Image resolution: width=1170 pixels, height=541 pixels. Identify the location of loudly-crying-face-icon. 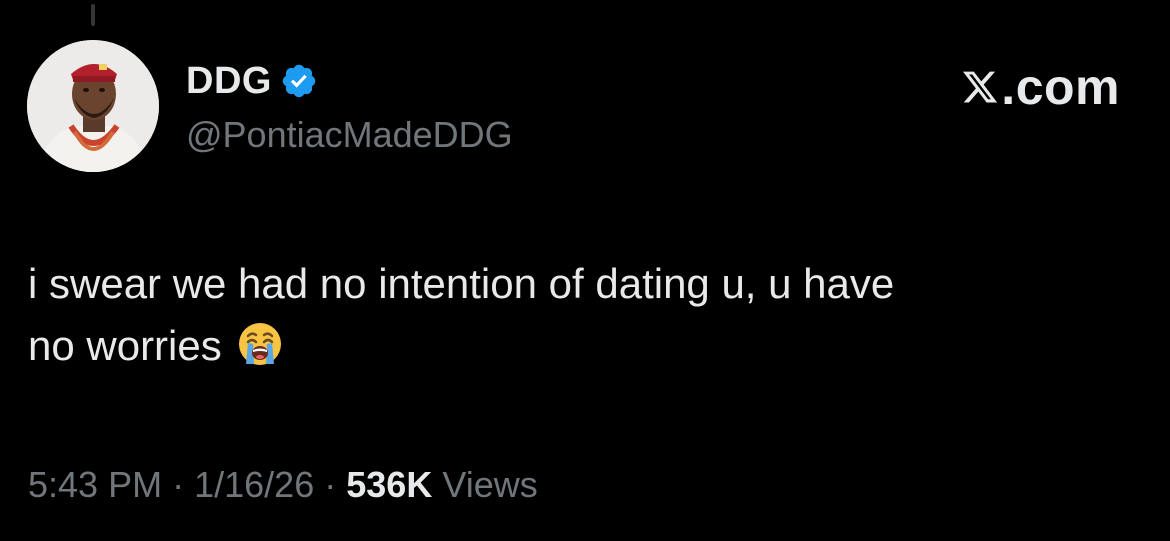
(260, 344).